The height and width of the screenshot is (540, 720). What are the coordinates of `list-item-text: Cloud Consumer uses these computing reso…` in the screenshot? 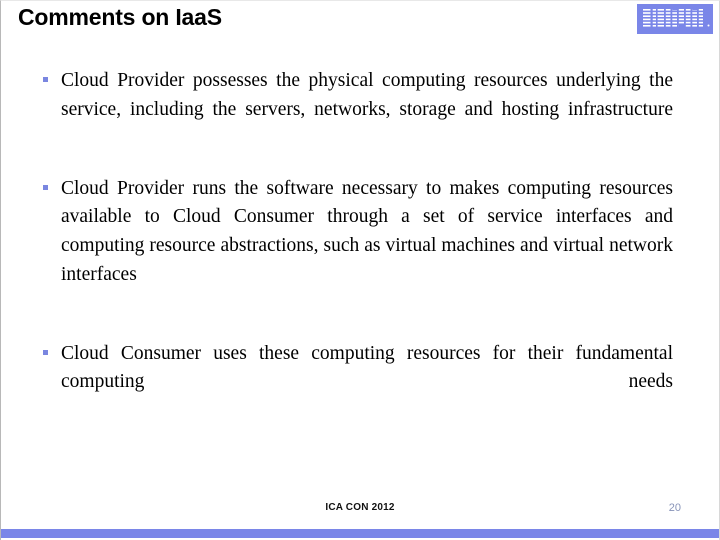 It's located at (367, 367).